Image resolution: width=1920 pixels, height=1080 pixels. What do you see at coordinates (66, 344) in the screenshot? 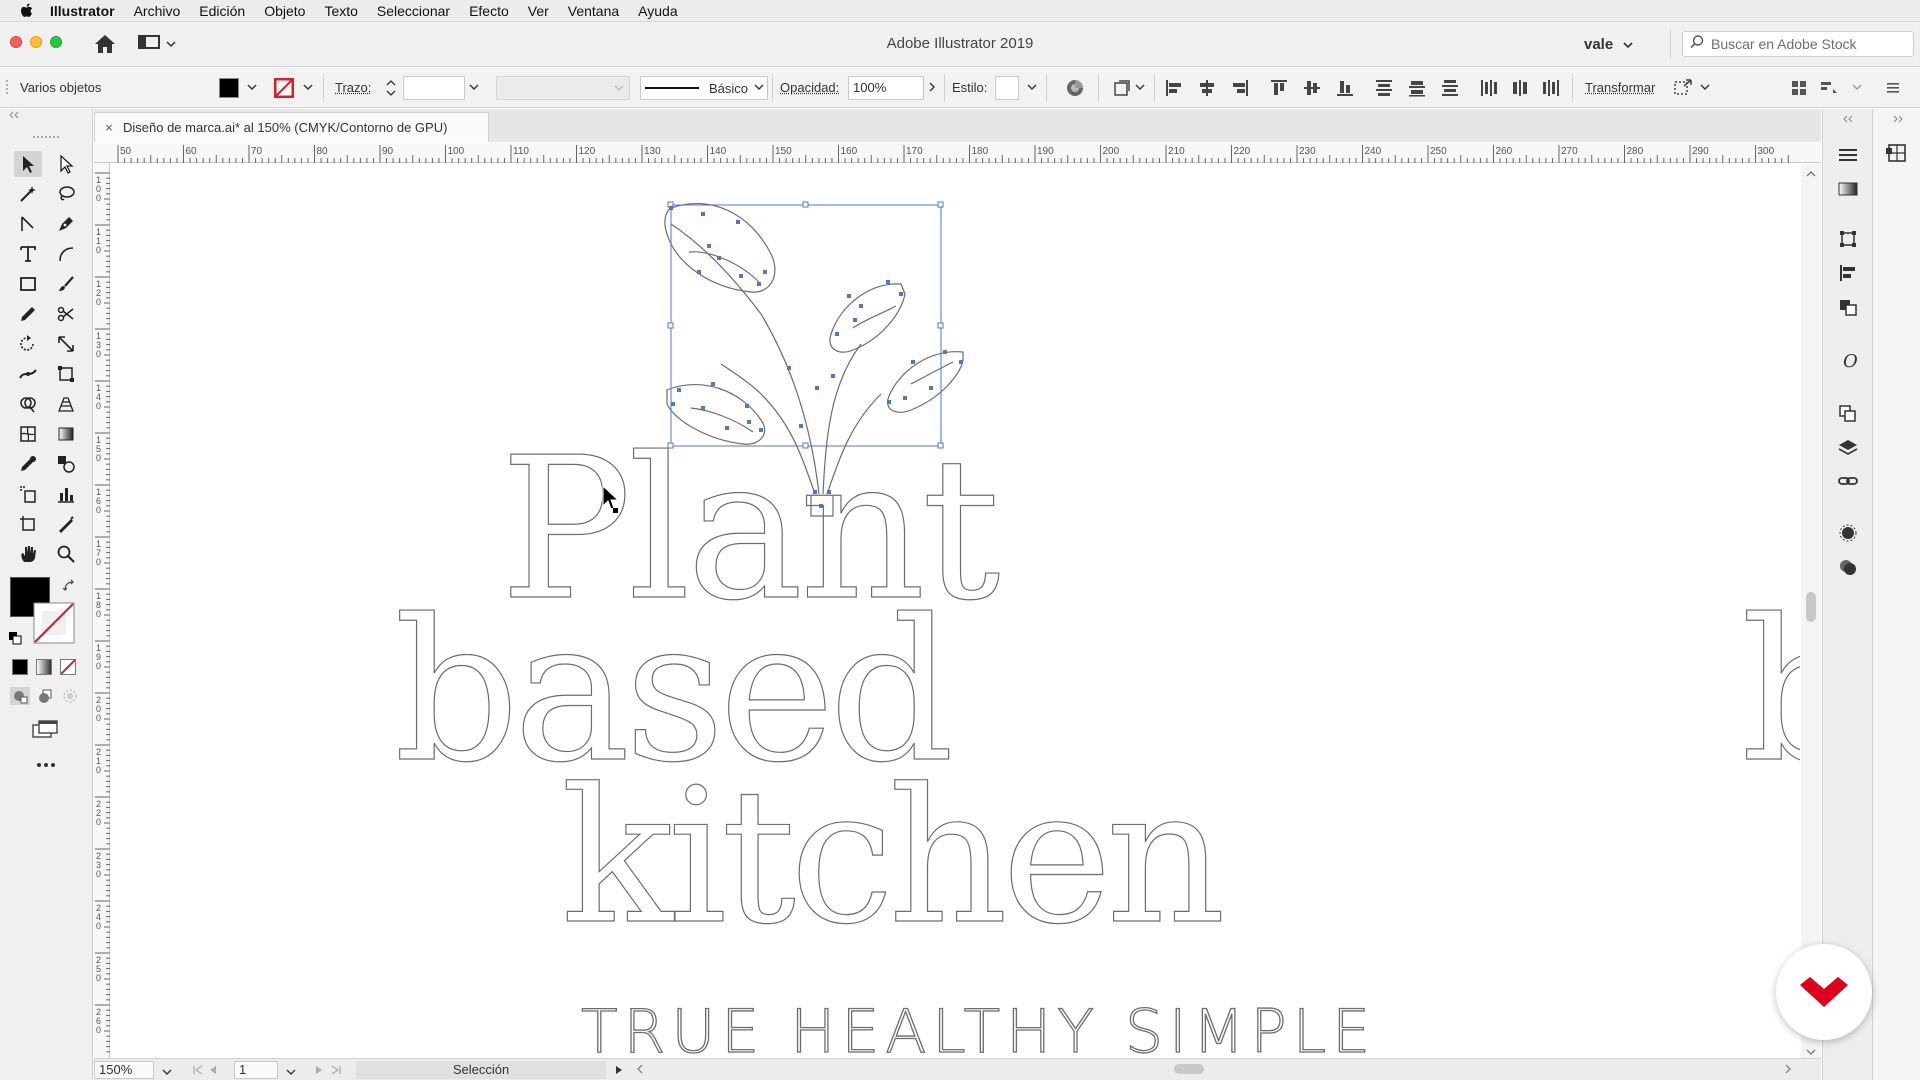
I see `scale-tool-icon` at bounding box center [66, 344].